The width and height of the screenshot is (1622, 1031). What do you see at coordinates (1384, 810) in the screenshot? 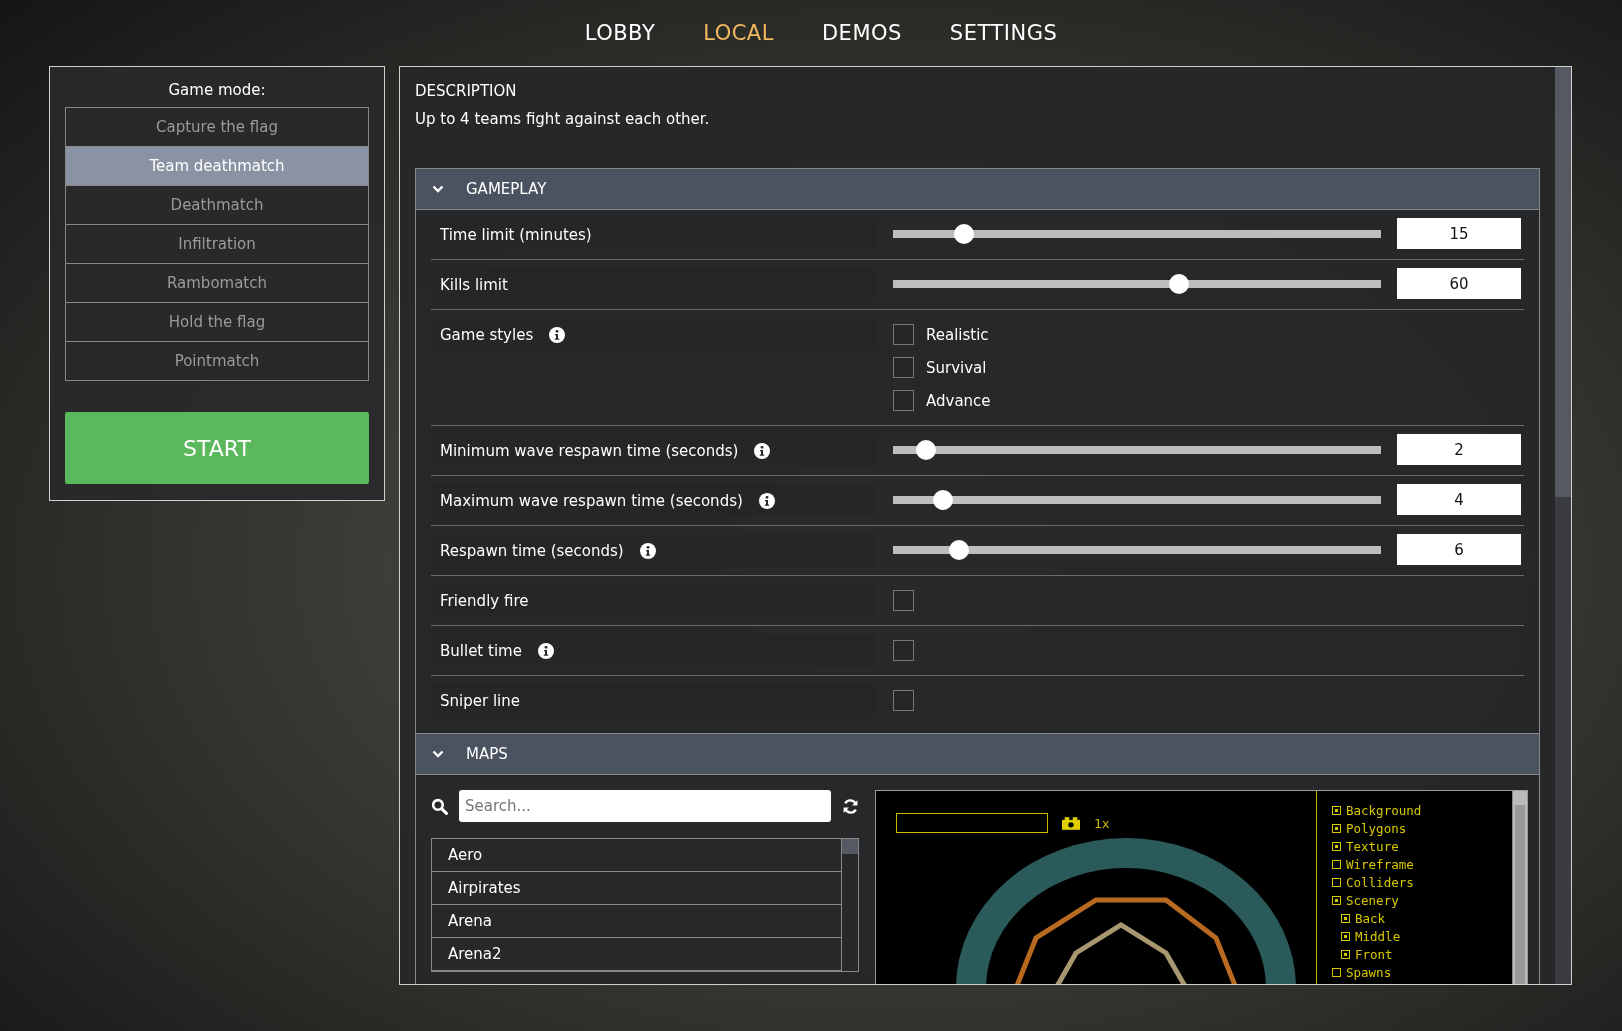
I see `layer-label: Background` at bounding box center [1384, 810].